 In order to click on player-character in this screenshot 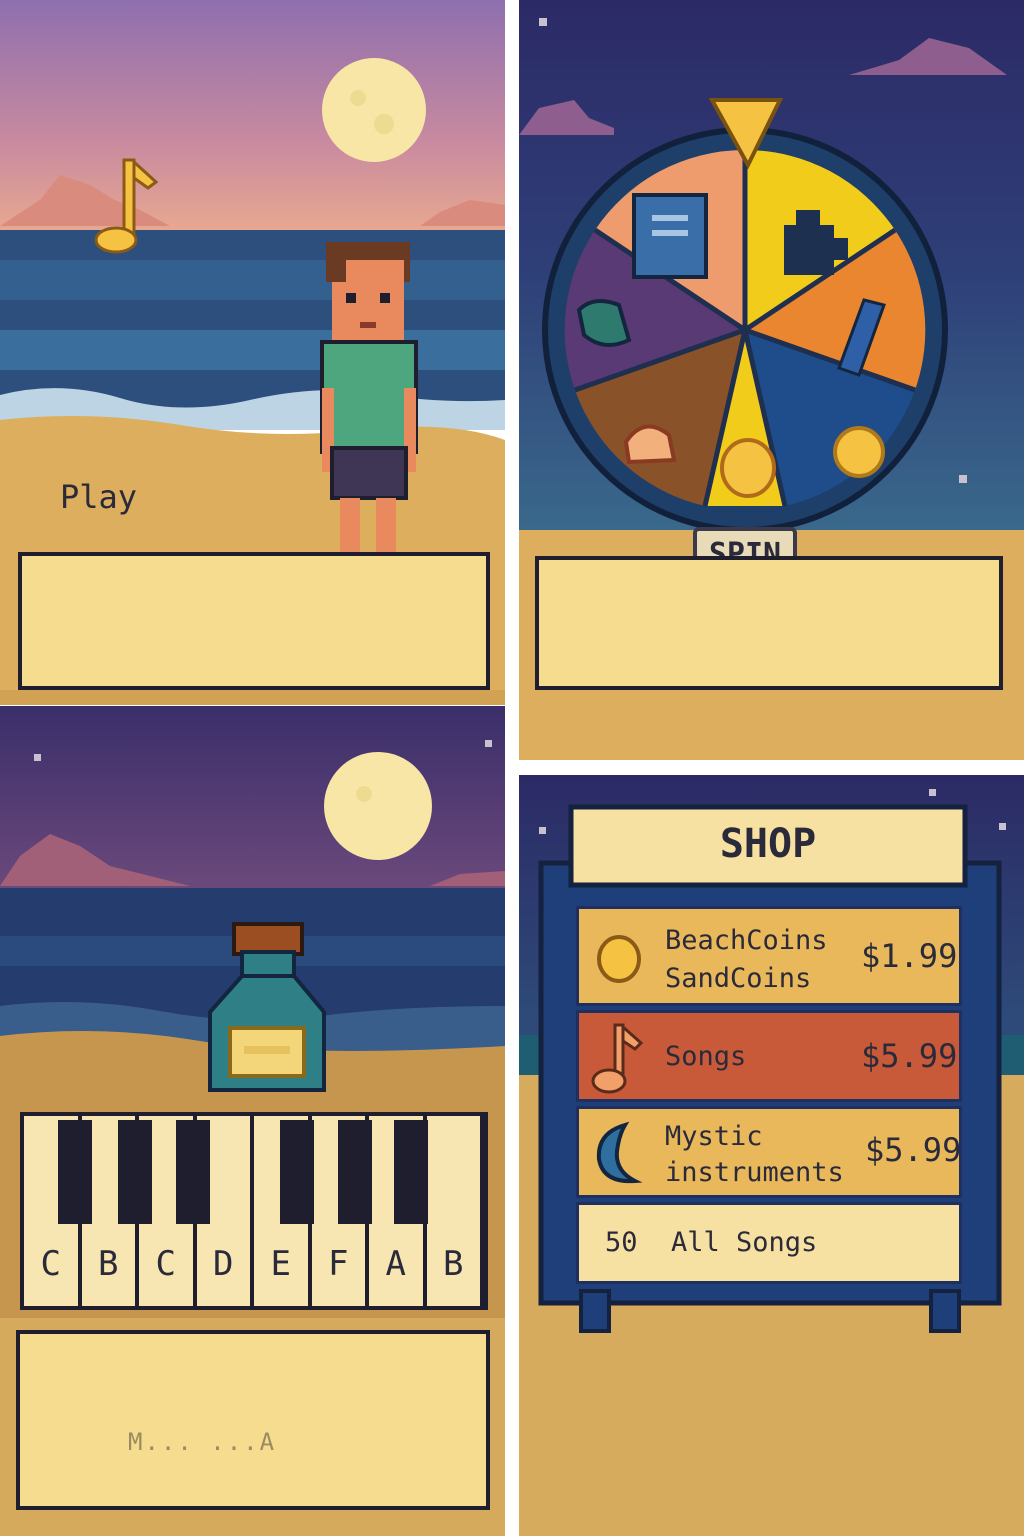, I will do `click(369, 399)`.